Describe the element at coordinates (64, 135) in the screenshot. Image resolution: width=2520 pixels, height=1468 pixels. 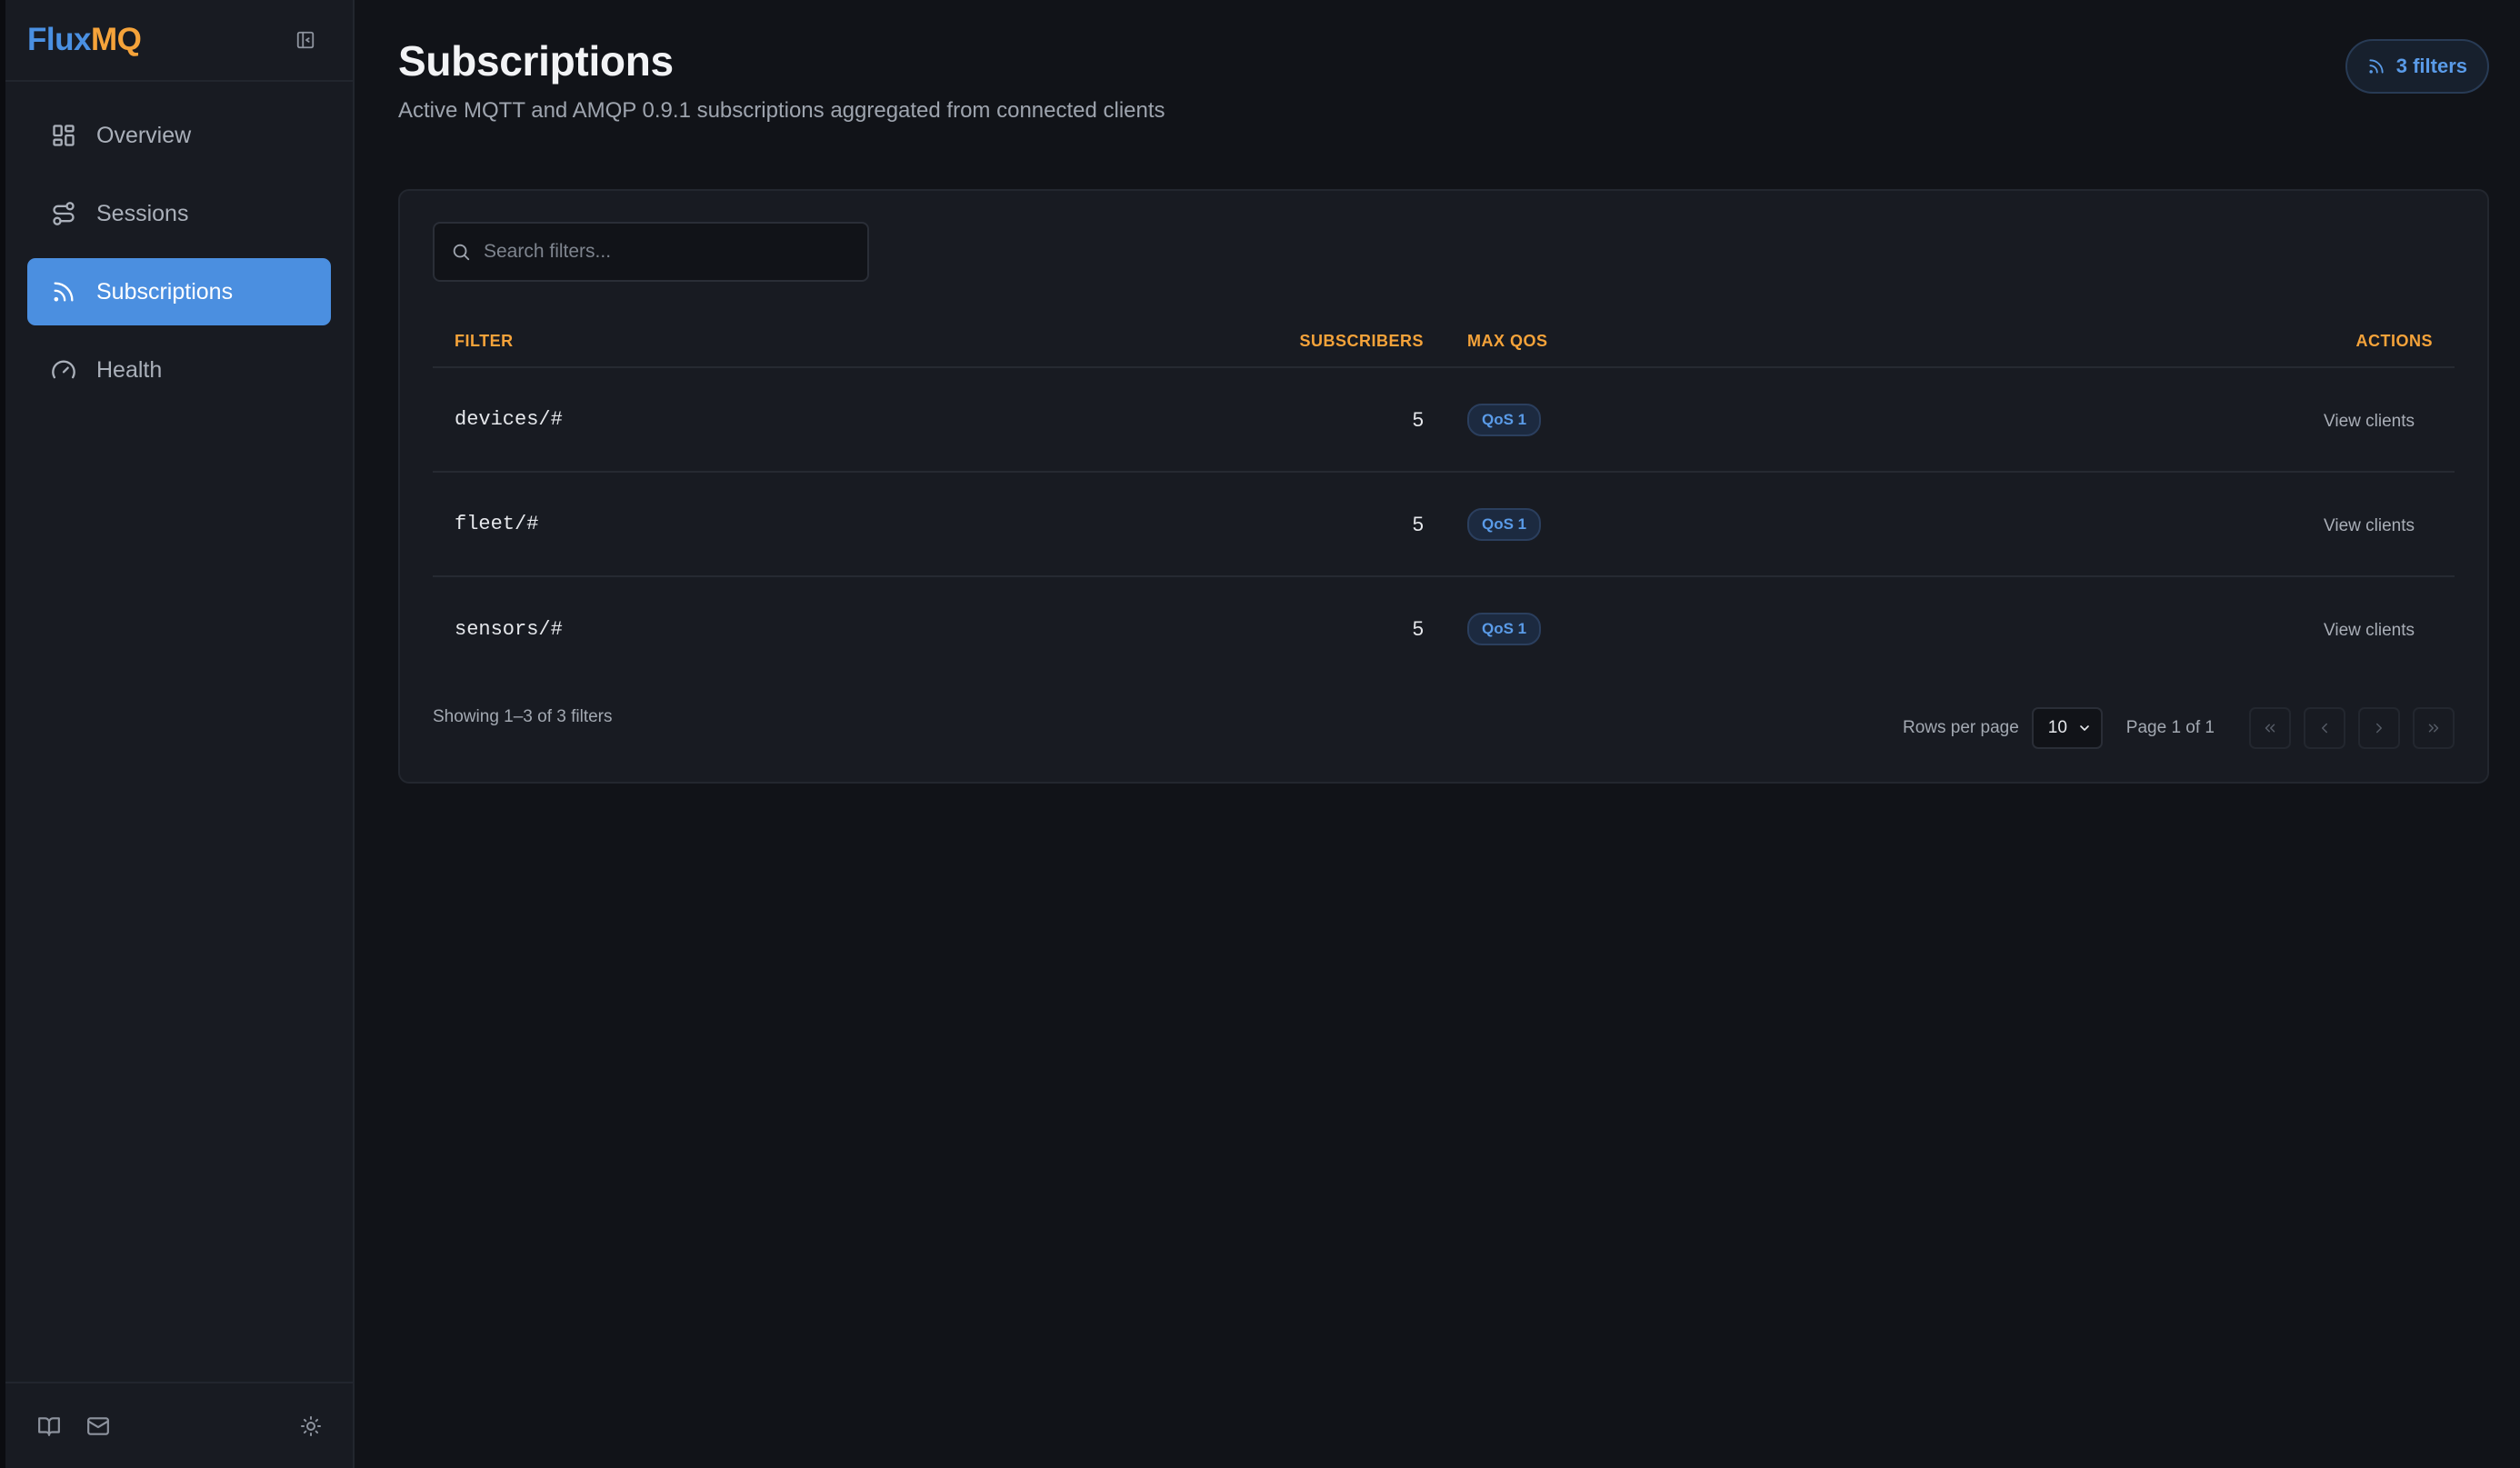
I see `layout-grid-icon` at that location.